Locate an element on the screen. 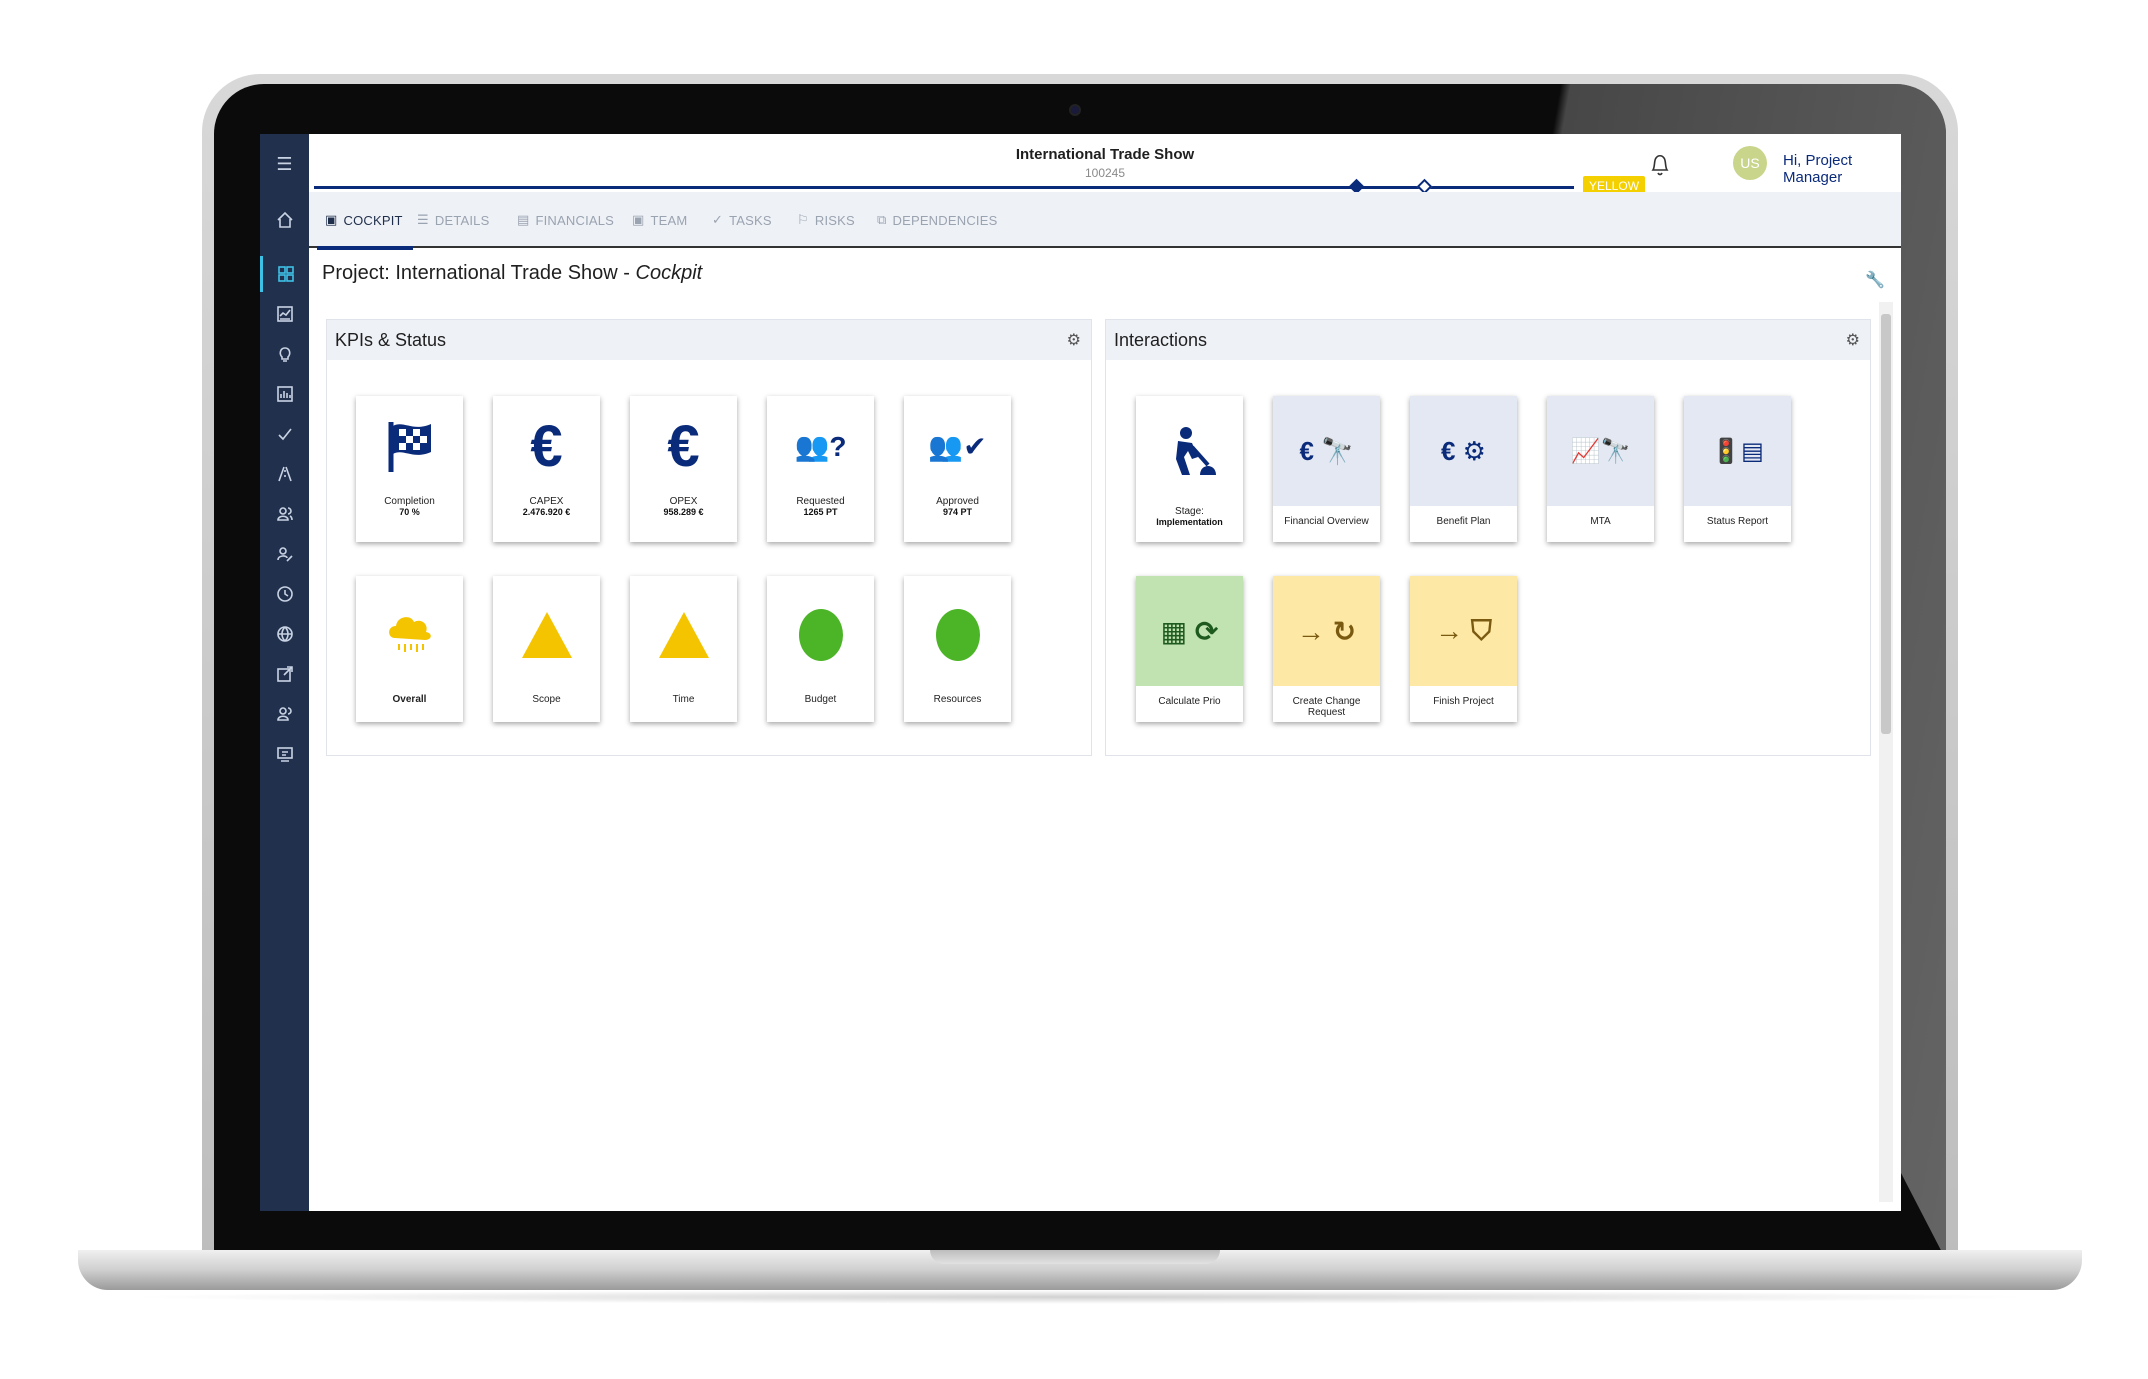 Image resolution: width=2148 pixels, height=1379 pixels. tab-label: FINANCIALS is located at coordinates (575, 220).